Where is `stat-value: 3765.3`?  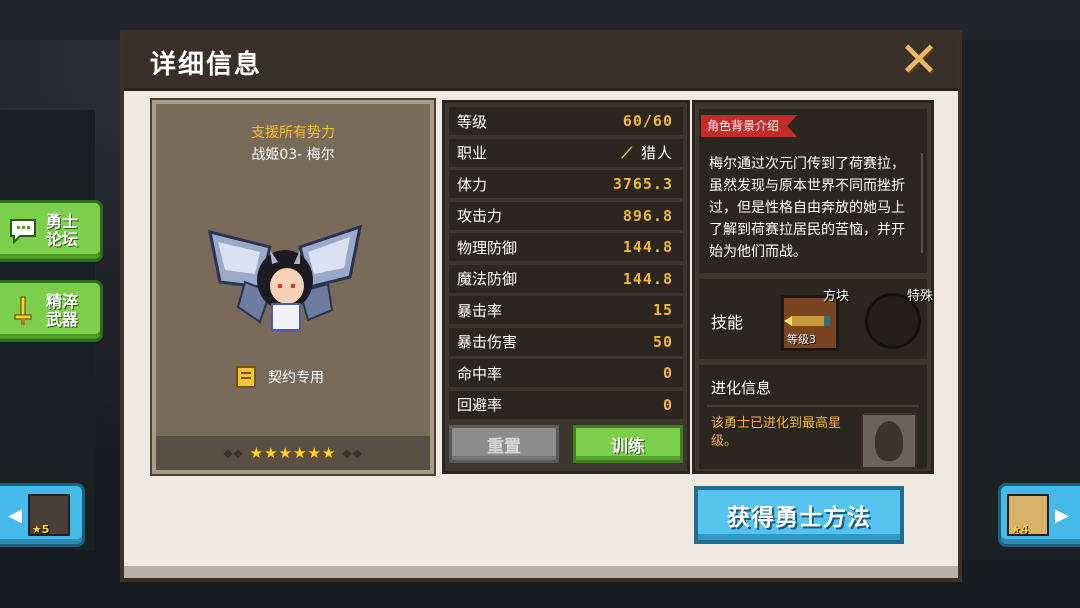
stat-value: 3765.3 is located at coordinates (642, 184).